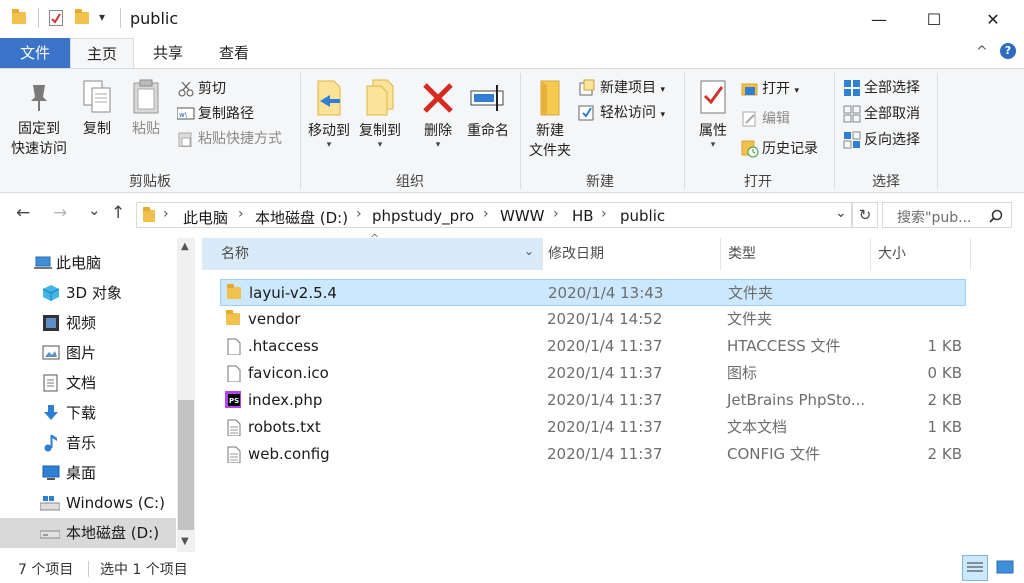 This screenshot has width=1024, height=583. I want to click on tab-share: 共享, so click(168, 53).